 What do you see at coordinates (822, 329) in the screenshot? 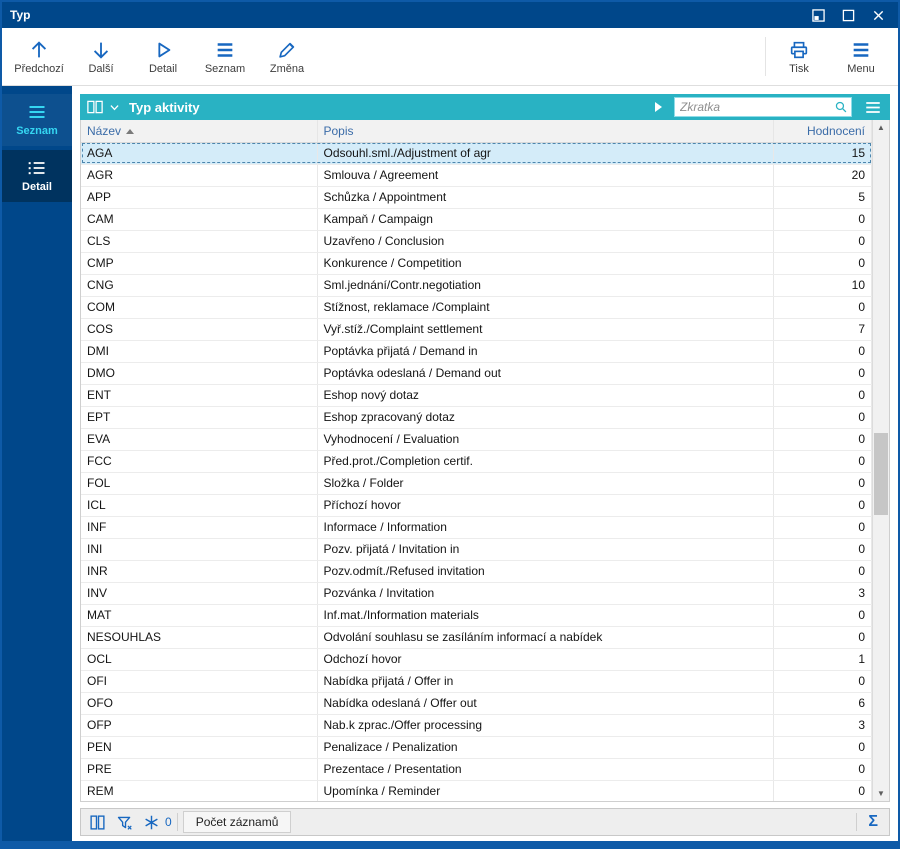
I see `table-cell: 7` at bounding box center [822, 329].